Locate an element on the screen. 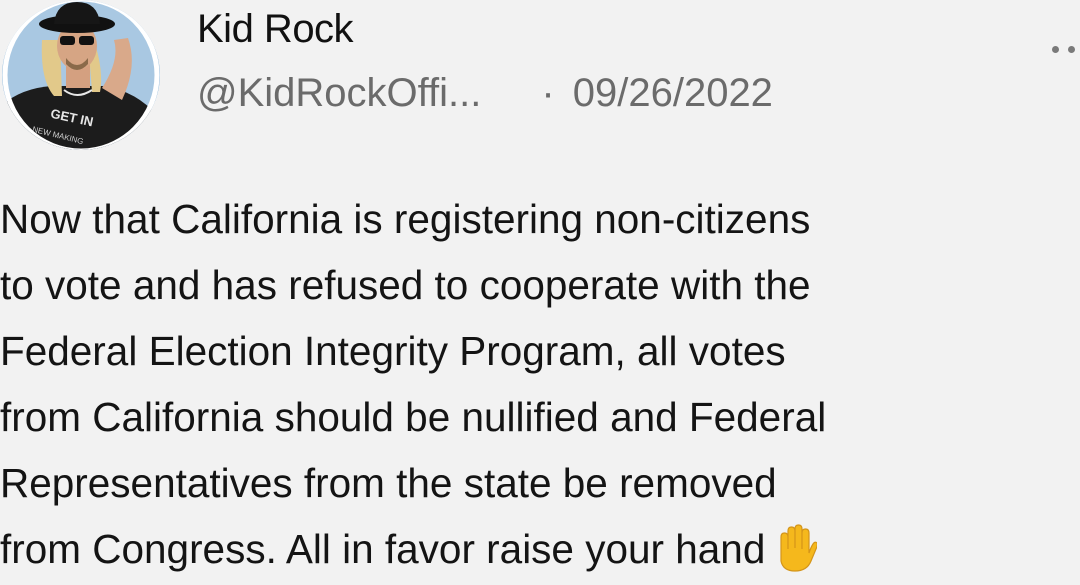 This screenshot has height=585, width=1080. display-name: Kid Rock is located at coordinates (275, 29).